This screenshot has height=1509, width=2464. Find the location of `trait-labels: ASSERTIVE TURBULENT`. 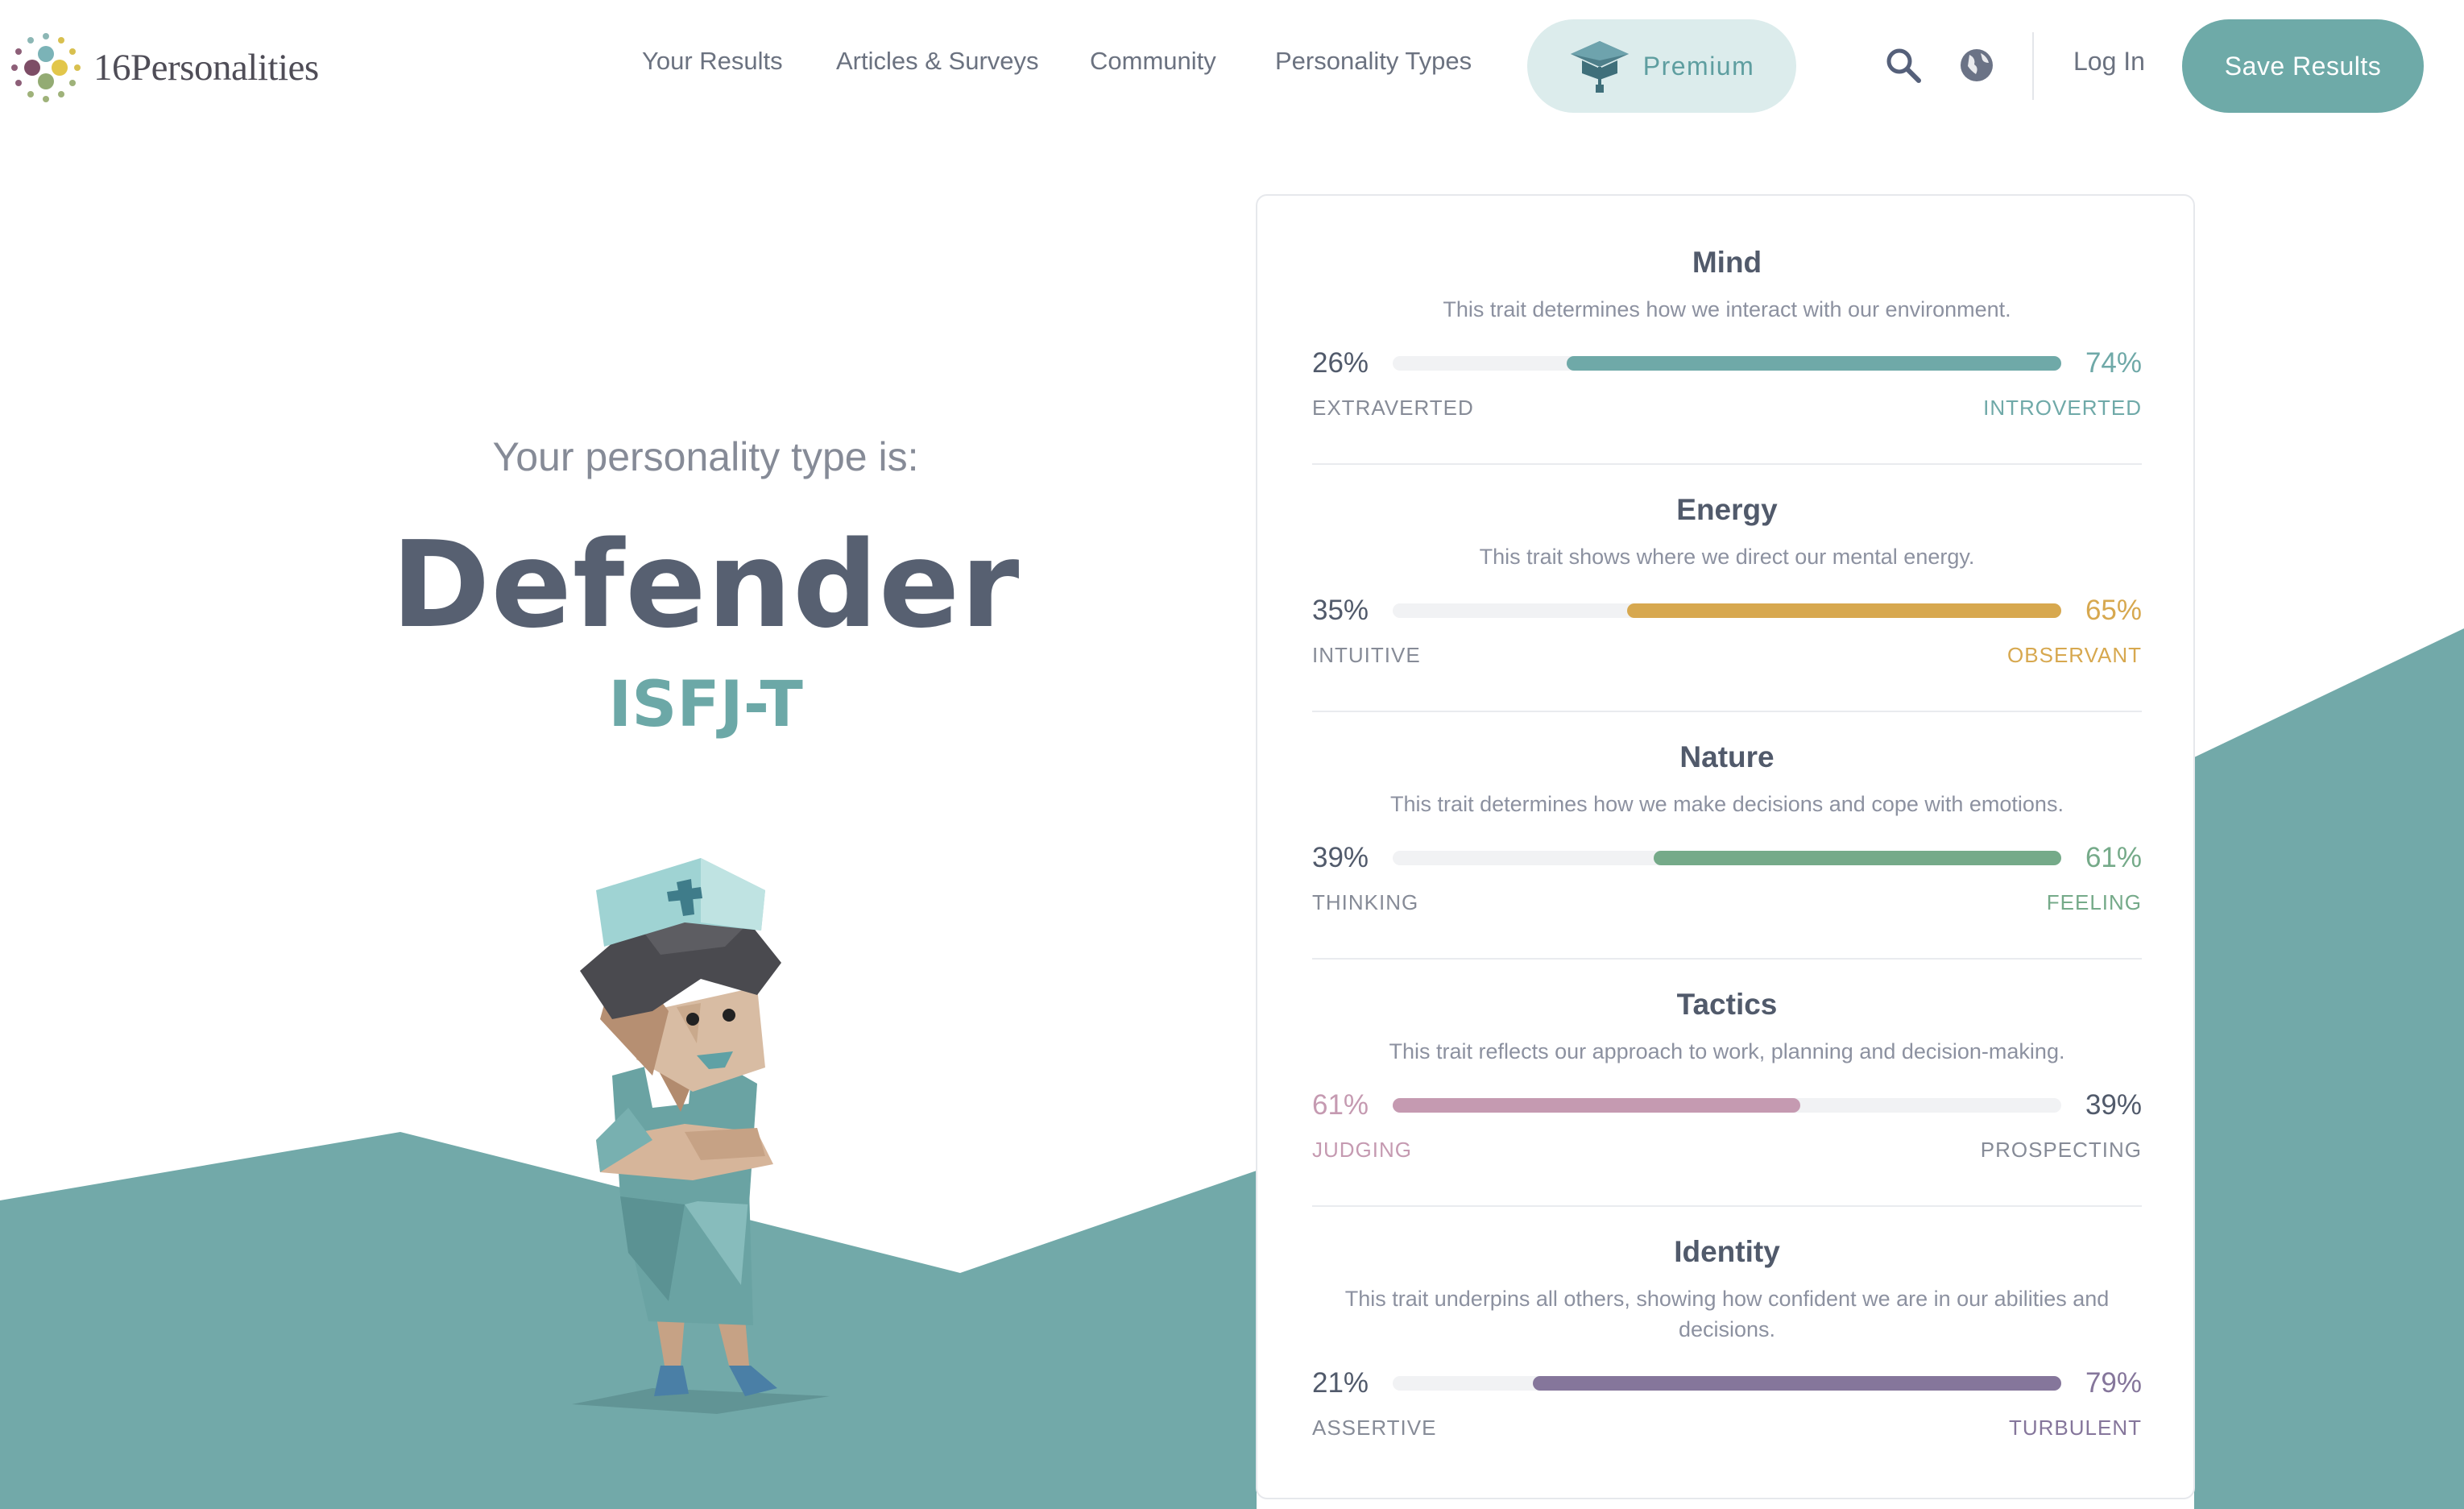

trait-labels: ASSERTIVE TURBULENT is located at coordinates (1727, 1429).